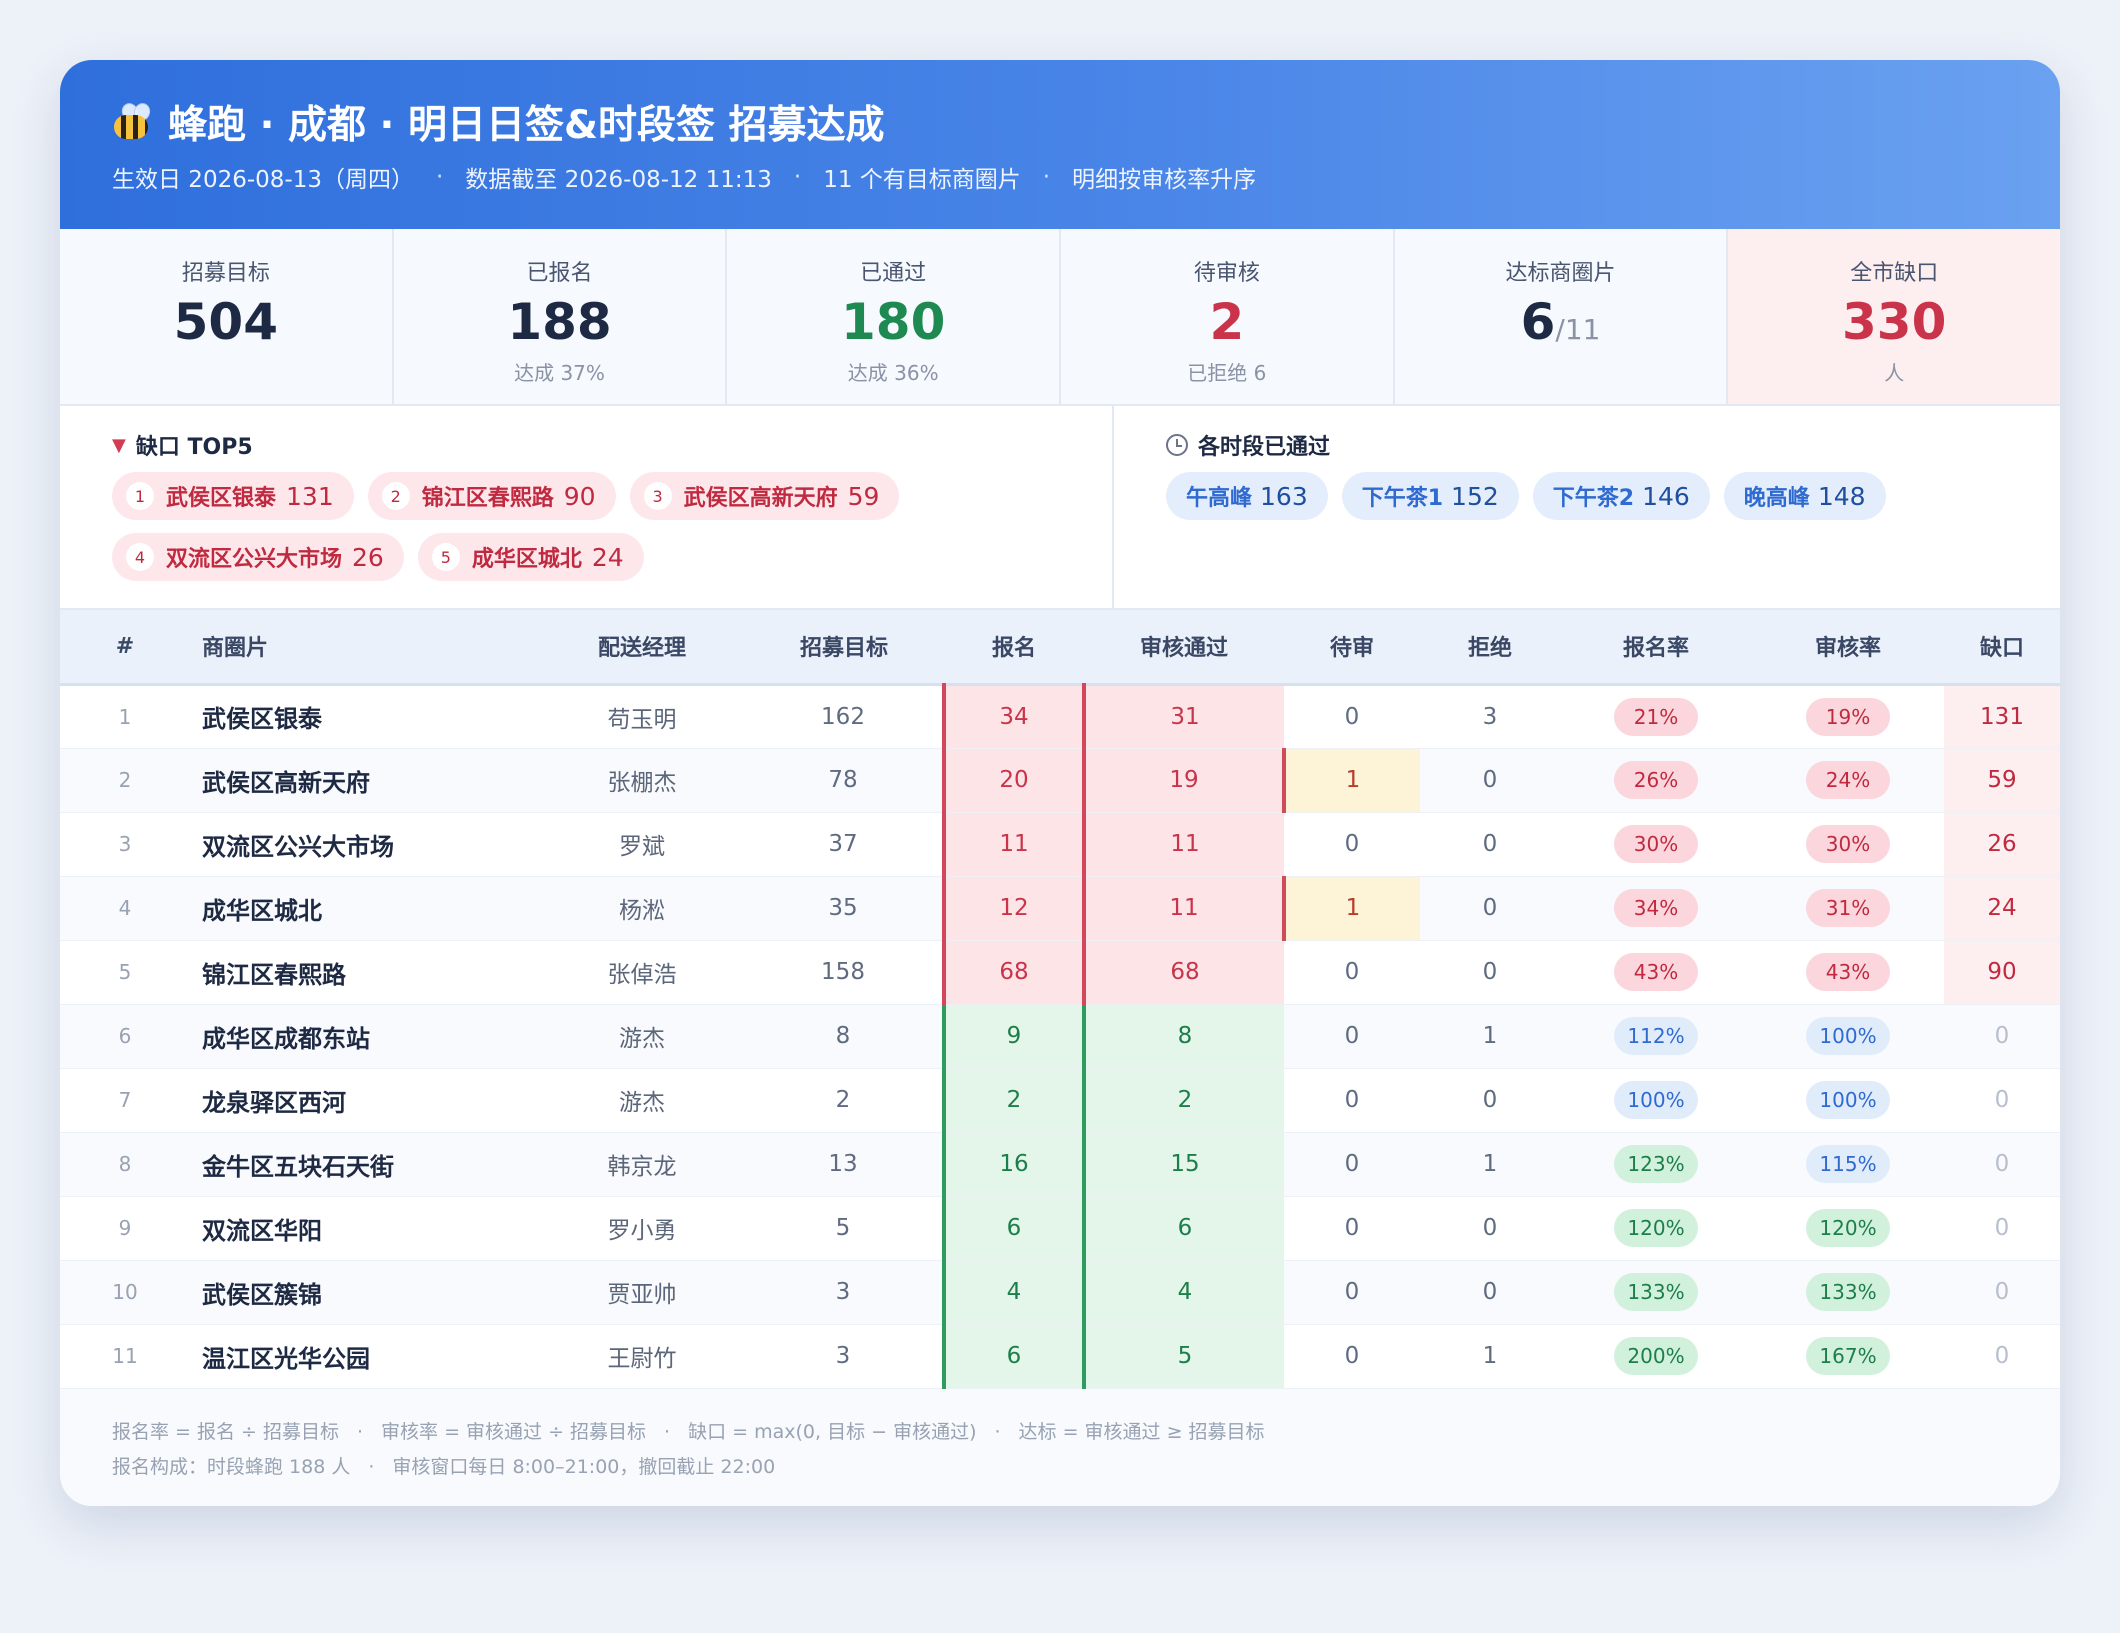  I want to click on slot-chip: 晚高峰 148, so click(1804, 496).